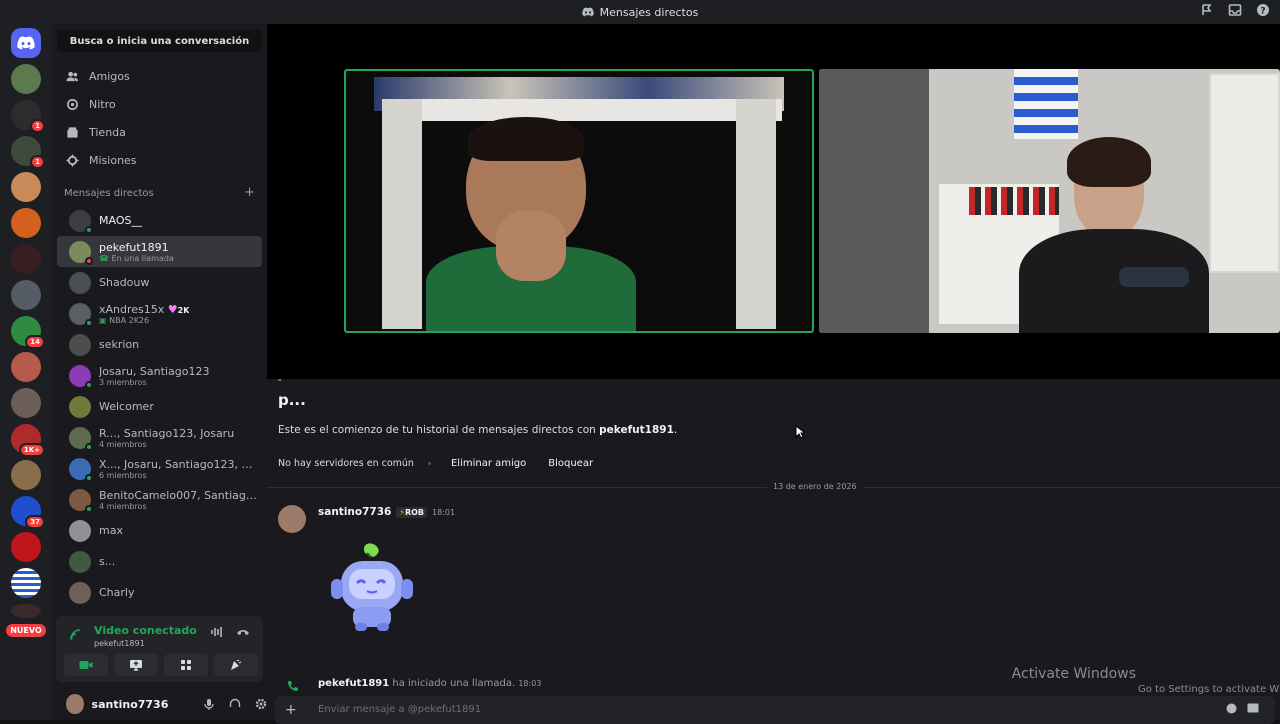 Image resolution: width=1280 pixels, height=724 pixels. What do you see at coordinates (159, 649) in the screenshot?
I see `voice-connection-panel: Video conectado pekefut1891` at bounding box center [159, 649].